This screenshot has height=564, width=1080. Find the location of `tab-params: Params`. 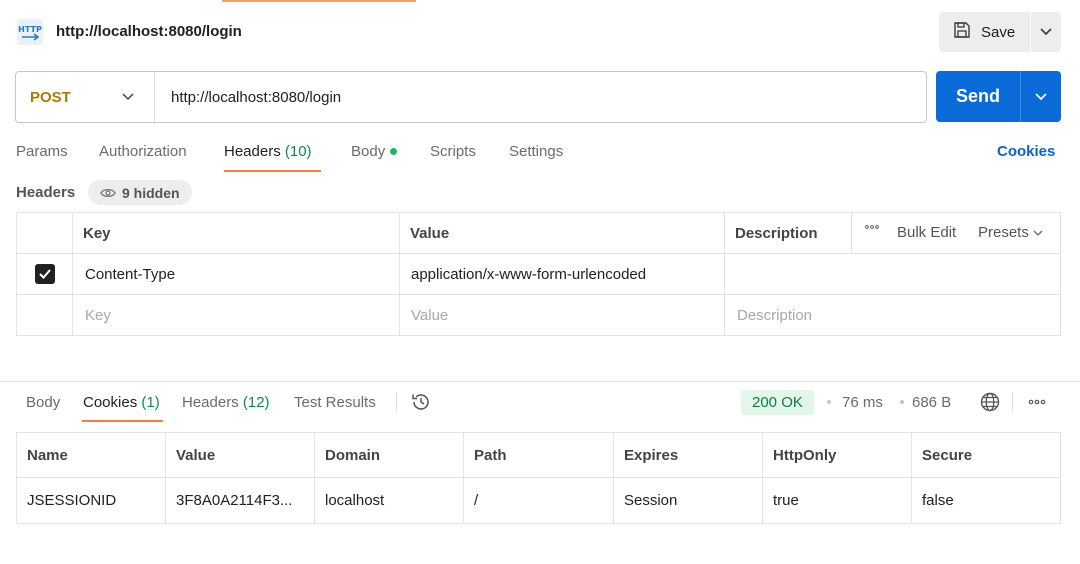

tab-params: Params is located at coordinates (42, 152).